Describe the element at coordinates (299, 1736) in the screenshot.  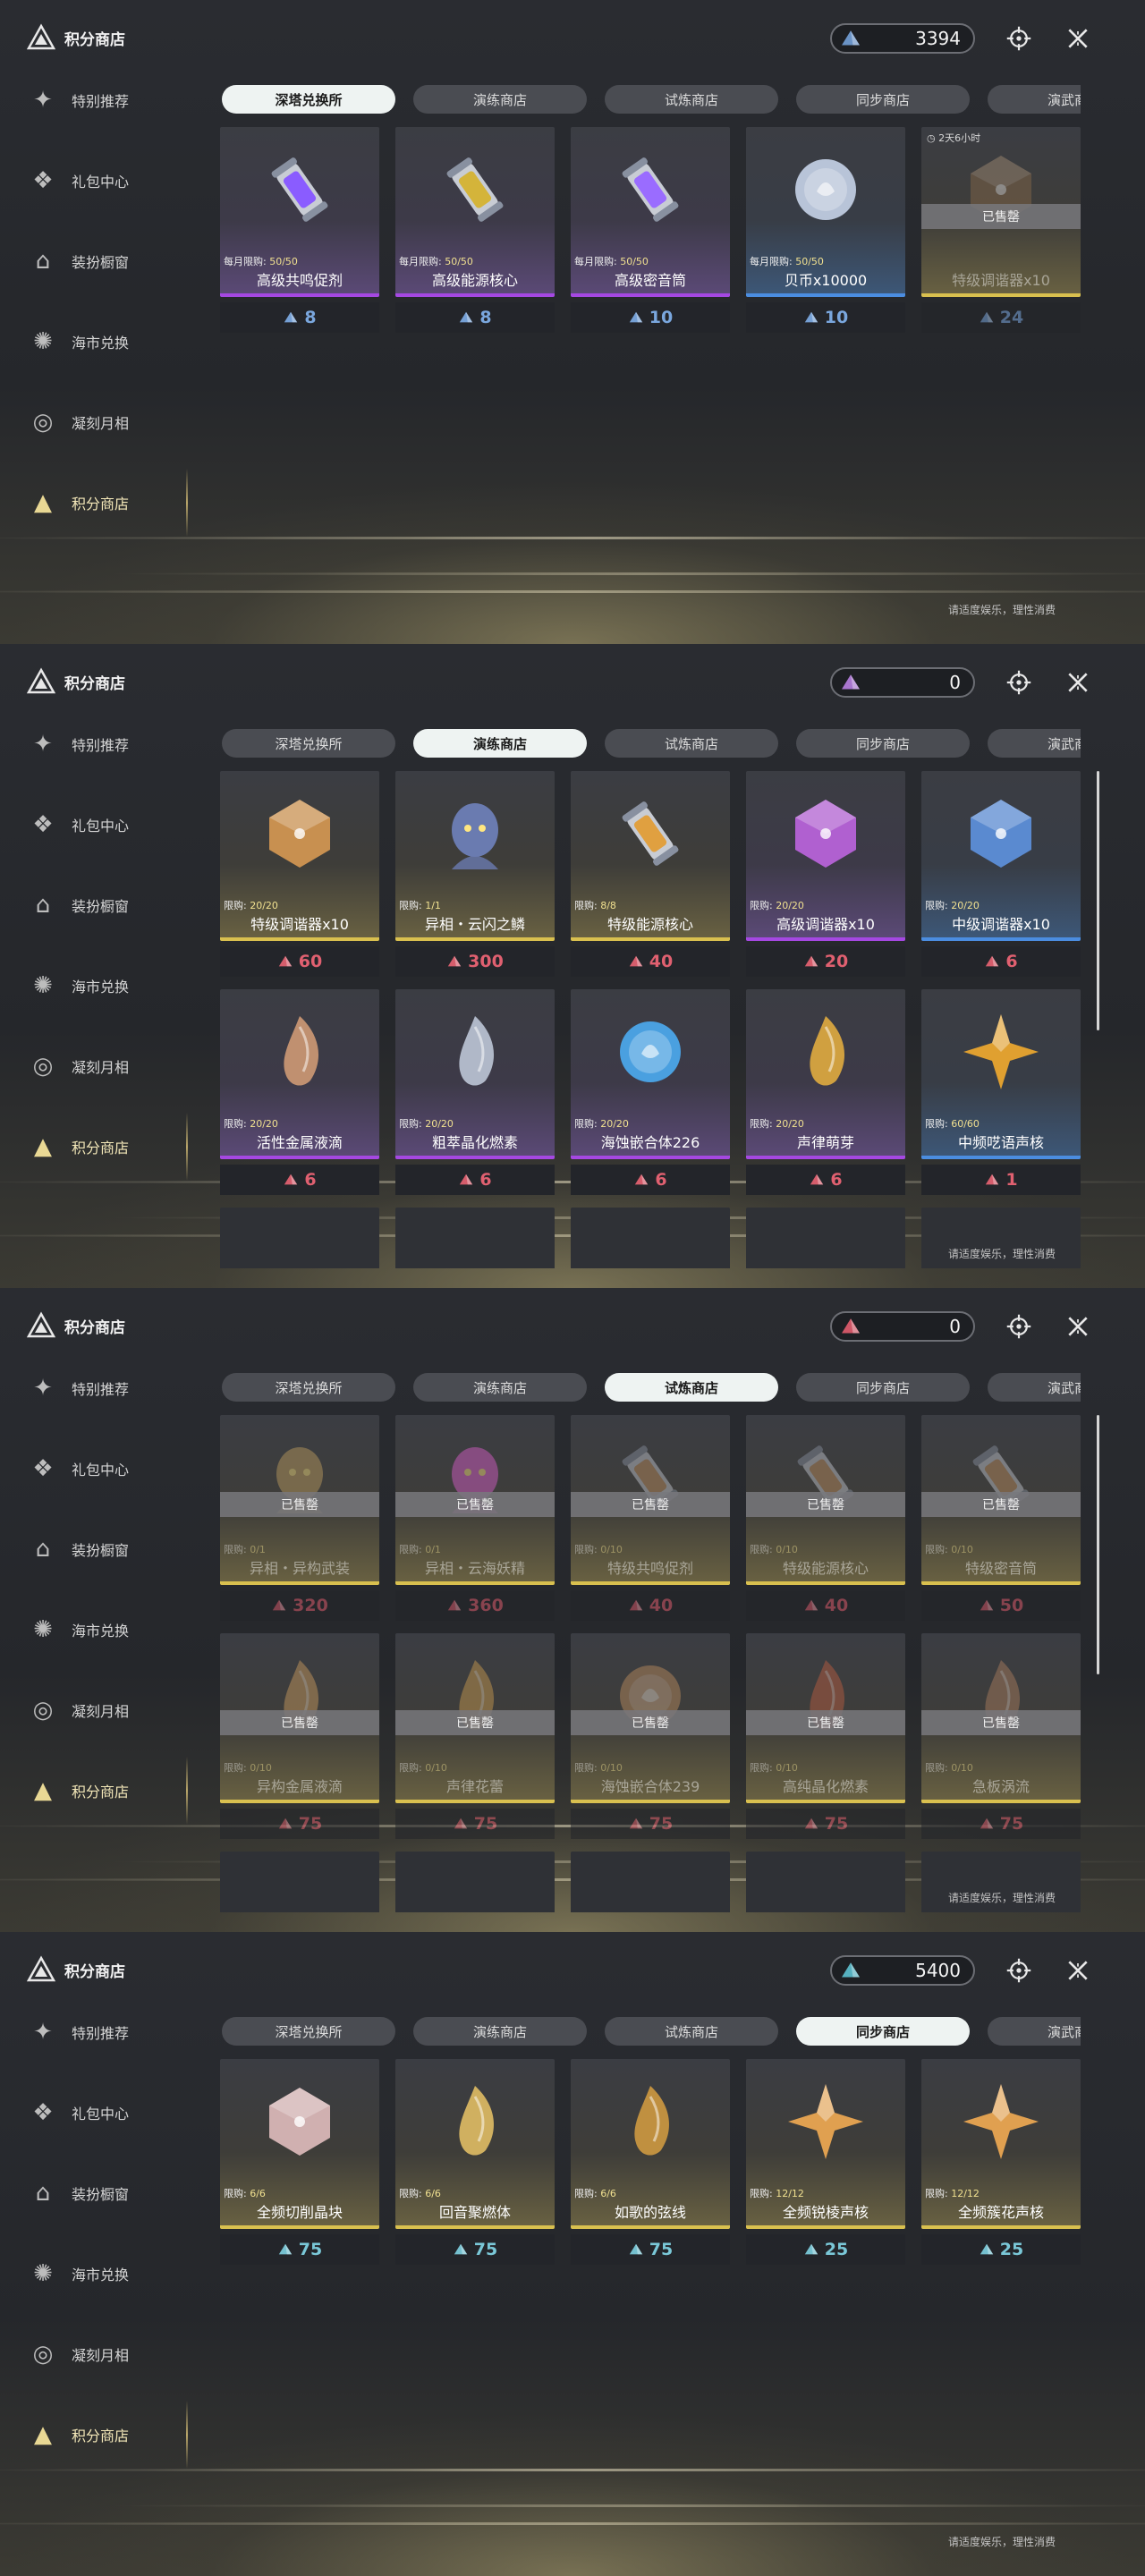
I see `shop-item-card: 已售罄 限购: 0/10 异构金属液滴 75` at that location.